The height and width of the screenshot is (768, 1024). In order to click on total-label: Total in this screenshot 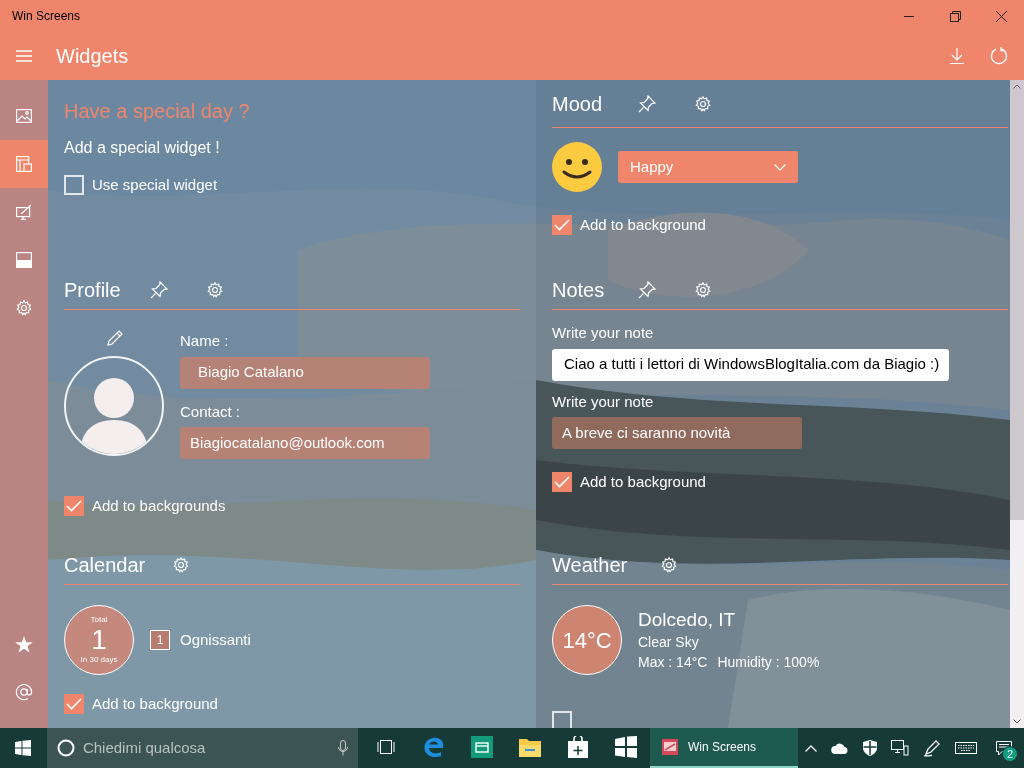, I will do `click(99, 620)`.